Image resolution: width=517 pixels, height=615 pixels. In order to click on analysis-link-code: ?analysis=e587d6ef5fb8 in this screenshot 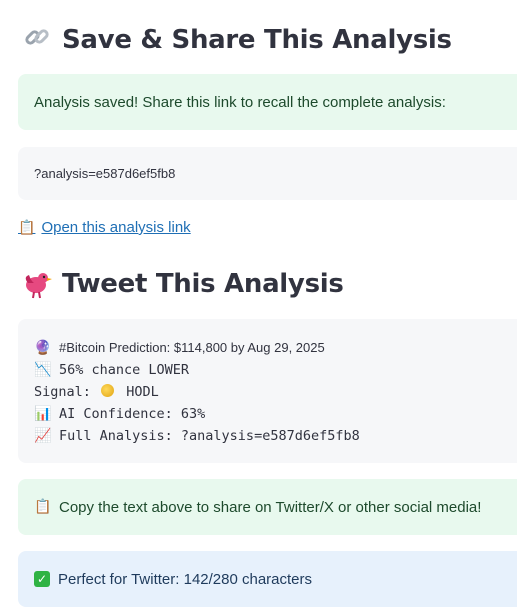, I will do `click(105, 173)`.